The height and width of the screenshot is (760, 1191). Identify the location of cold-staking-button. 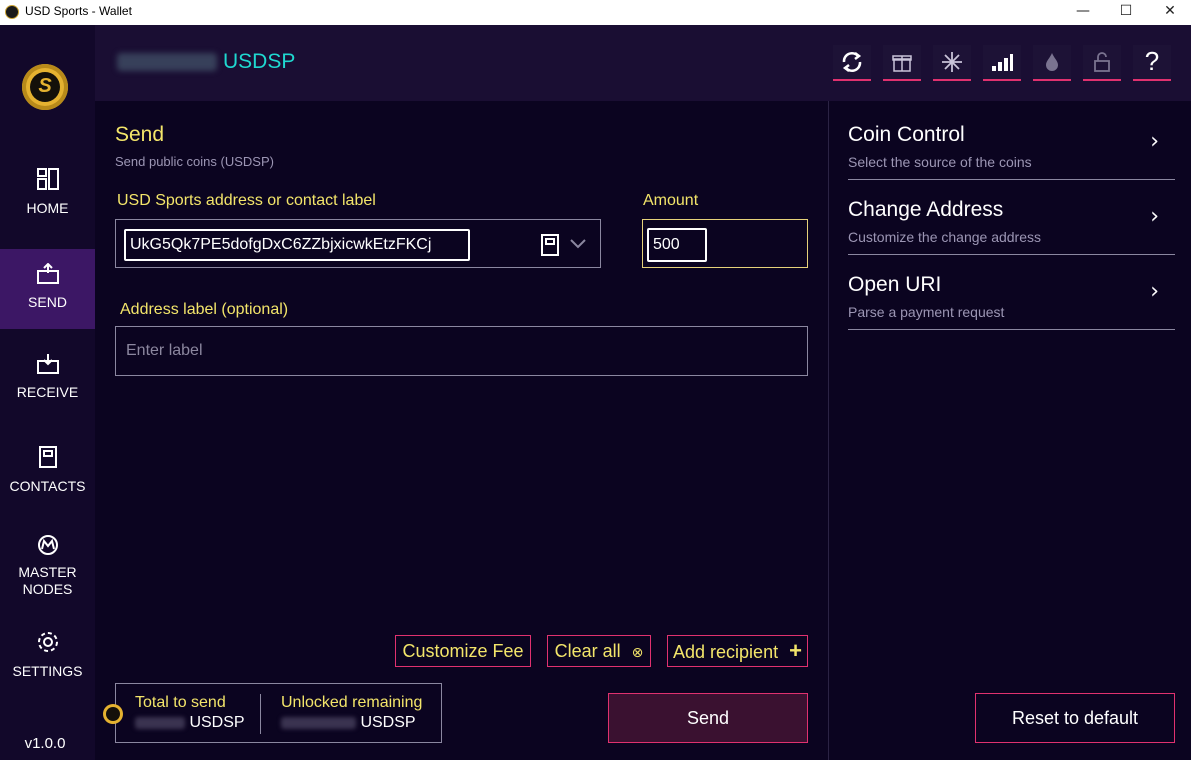
(952, 63).